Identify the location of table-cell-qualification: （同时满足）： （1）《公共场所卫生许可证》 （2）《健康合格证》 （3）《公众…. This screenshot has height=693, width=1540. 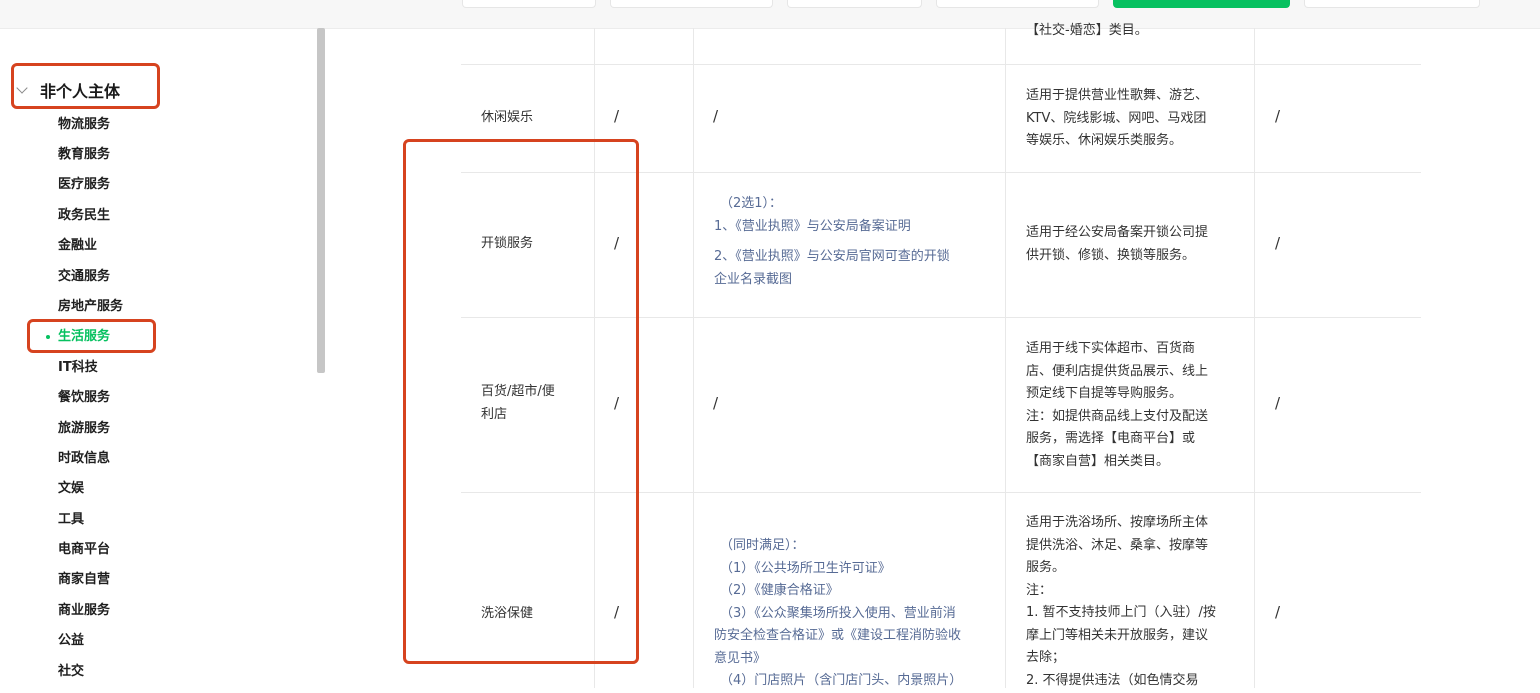
(838, 613).